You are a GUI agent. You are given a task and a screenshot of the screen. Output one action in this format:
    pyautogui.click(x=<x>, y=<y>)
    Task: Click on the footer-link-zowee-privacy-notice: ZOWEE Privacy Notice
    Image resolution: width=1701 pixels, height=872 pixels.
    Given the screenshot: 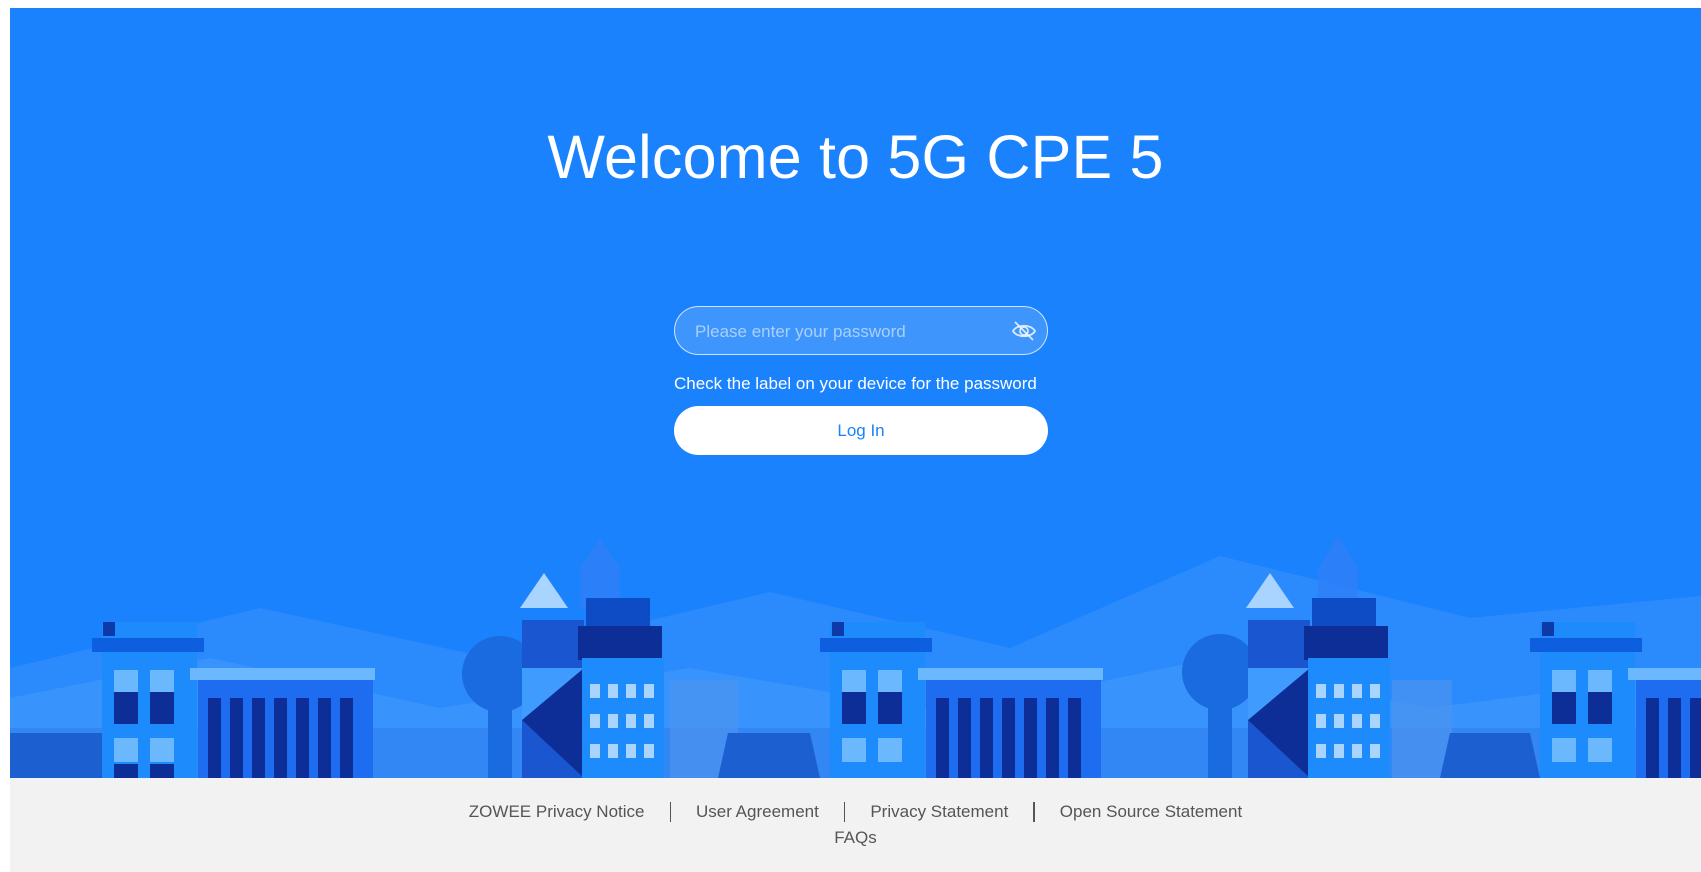 What is the action you would take?
    pyautogui.click(x=557, y=812)
    